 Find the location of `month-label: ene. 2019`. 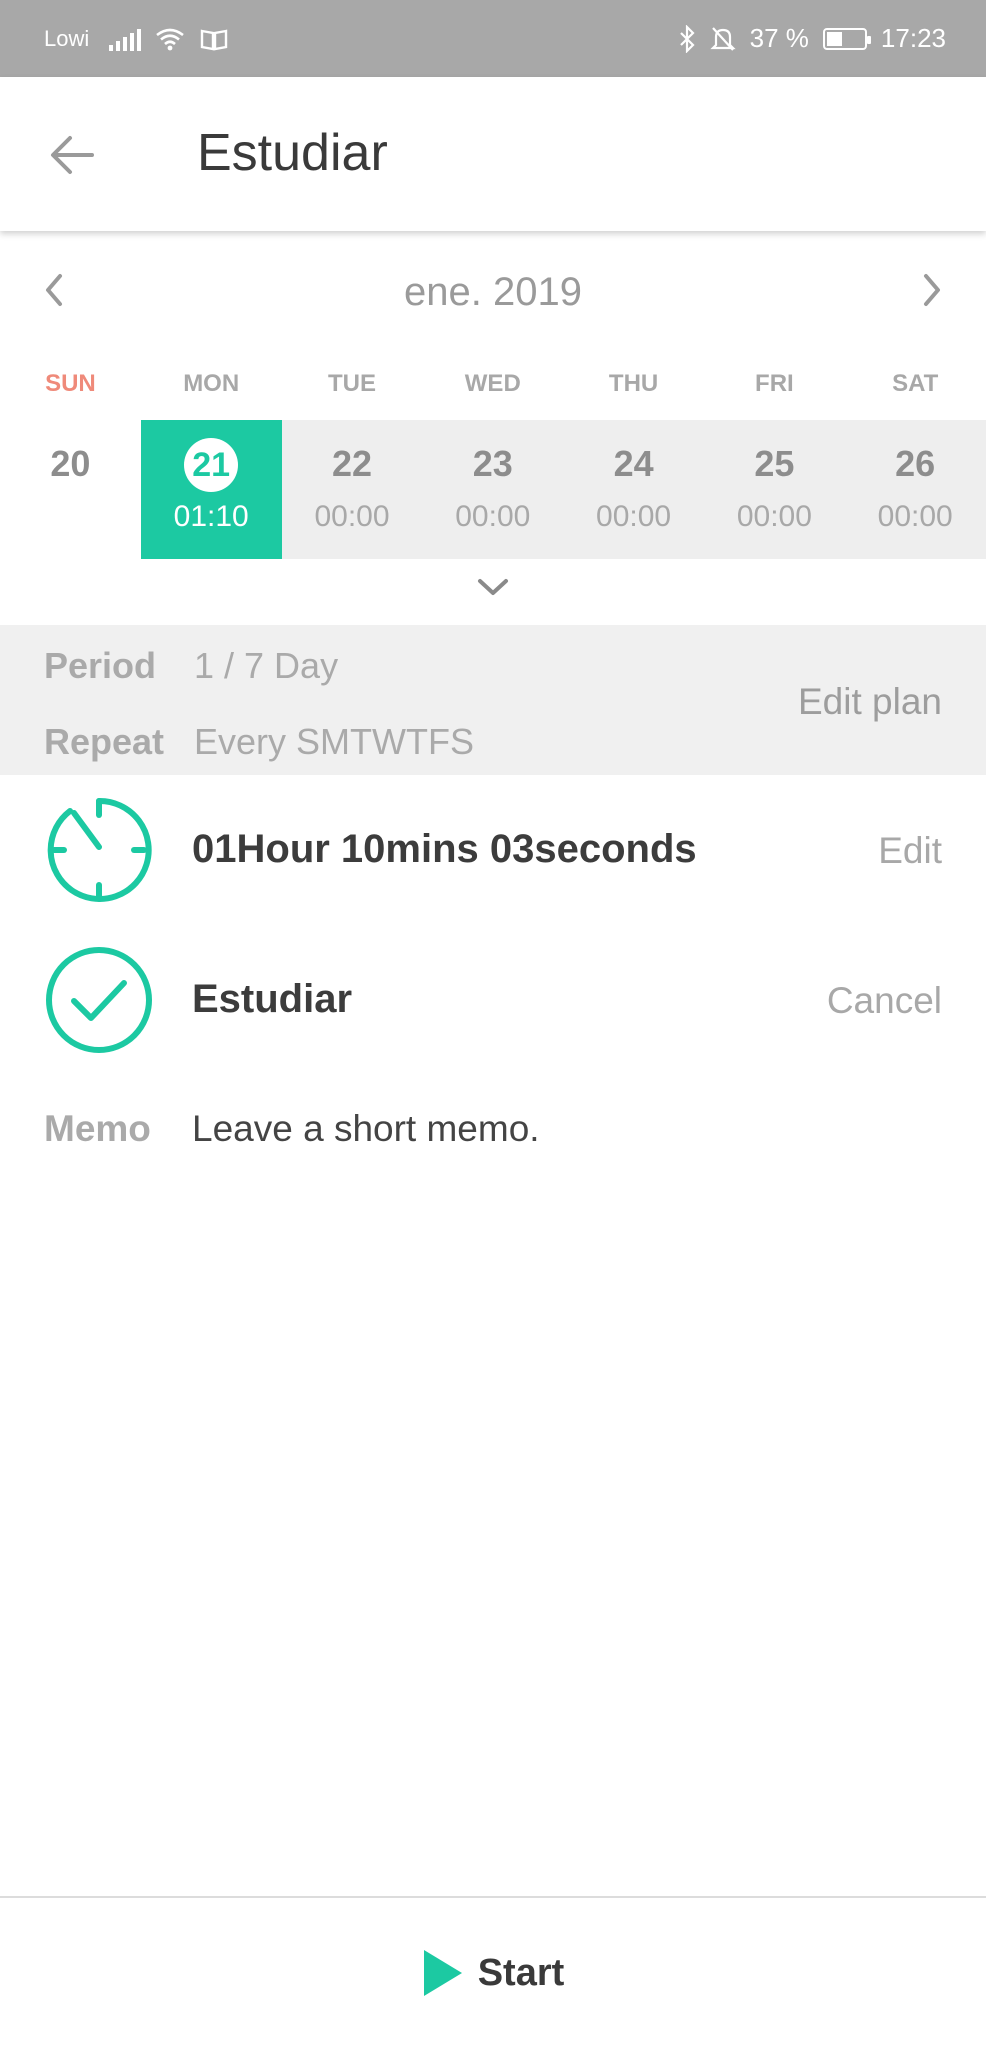

month-label: ene. 2019 is located at coordinates (493, 292).